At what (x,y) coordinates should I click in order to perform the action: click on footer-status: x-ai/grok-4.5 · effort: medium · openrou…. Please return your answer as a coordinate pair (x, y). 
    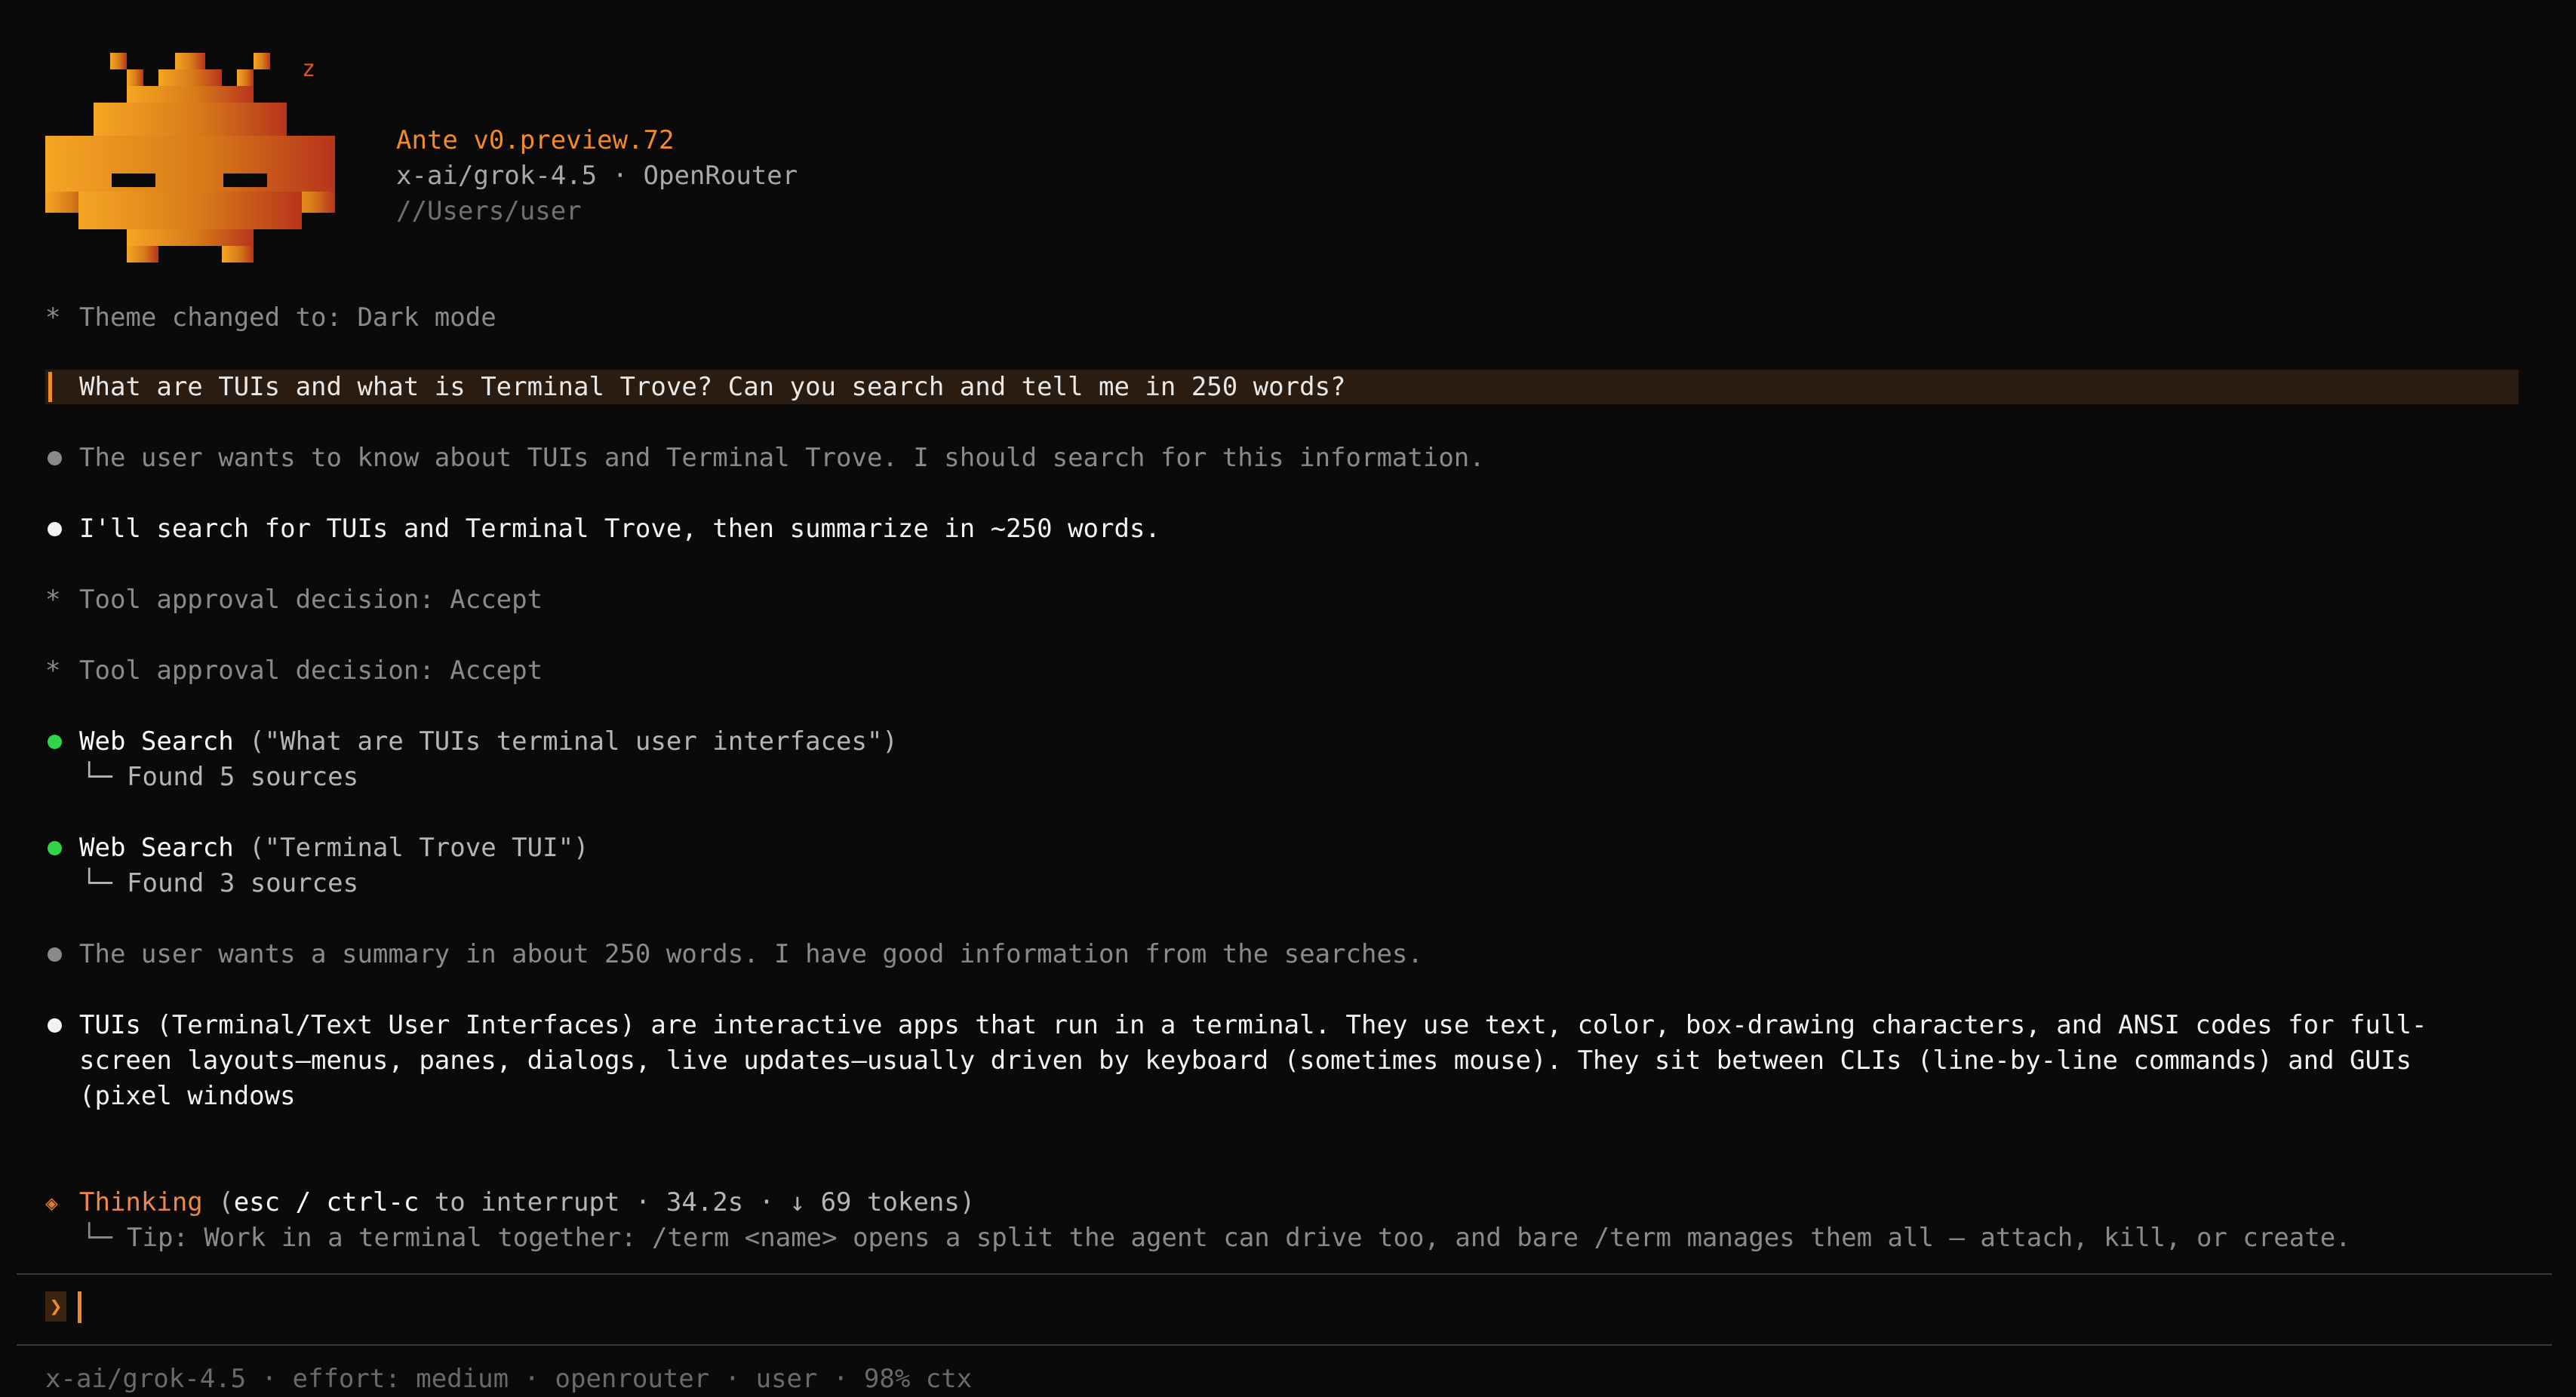
    Looking at the image, I should click on (509, 1379).